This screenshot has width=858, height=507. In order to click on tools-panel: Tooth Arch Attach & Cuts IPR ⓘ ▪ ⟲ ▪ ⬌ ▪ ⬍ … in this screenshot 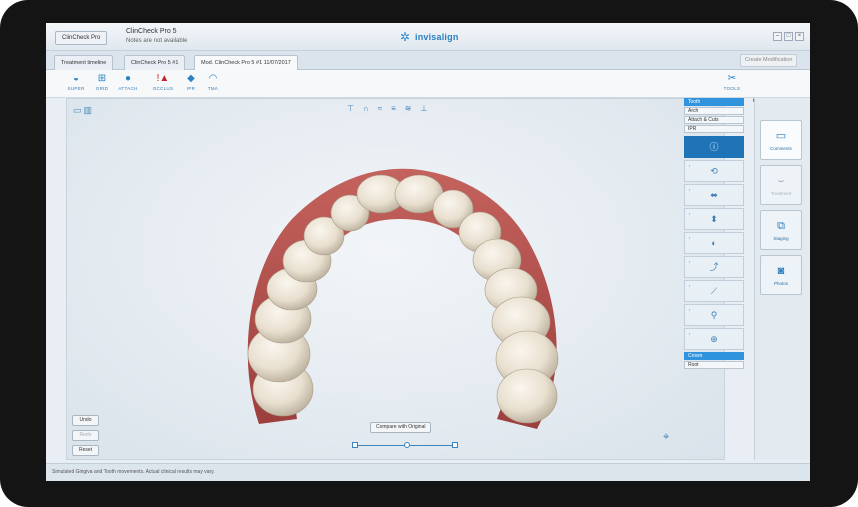, I will do `click(714, 243)`.